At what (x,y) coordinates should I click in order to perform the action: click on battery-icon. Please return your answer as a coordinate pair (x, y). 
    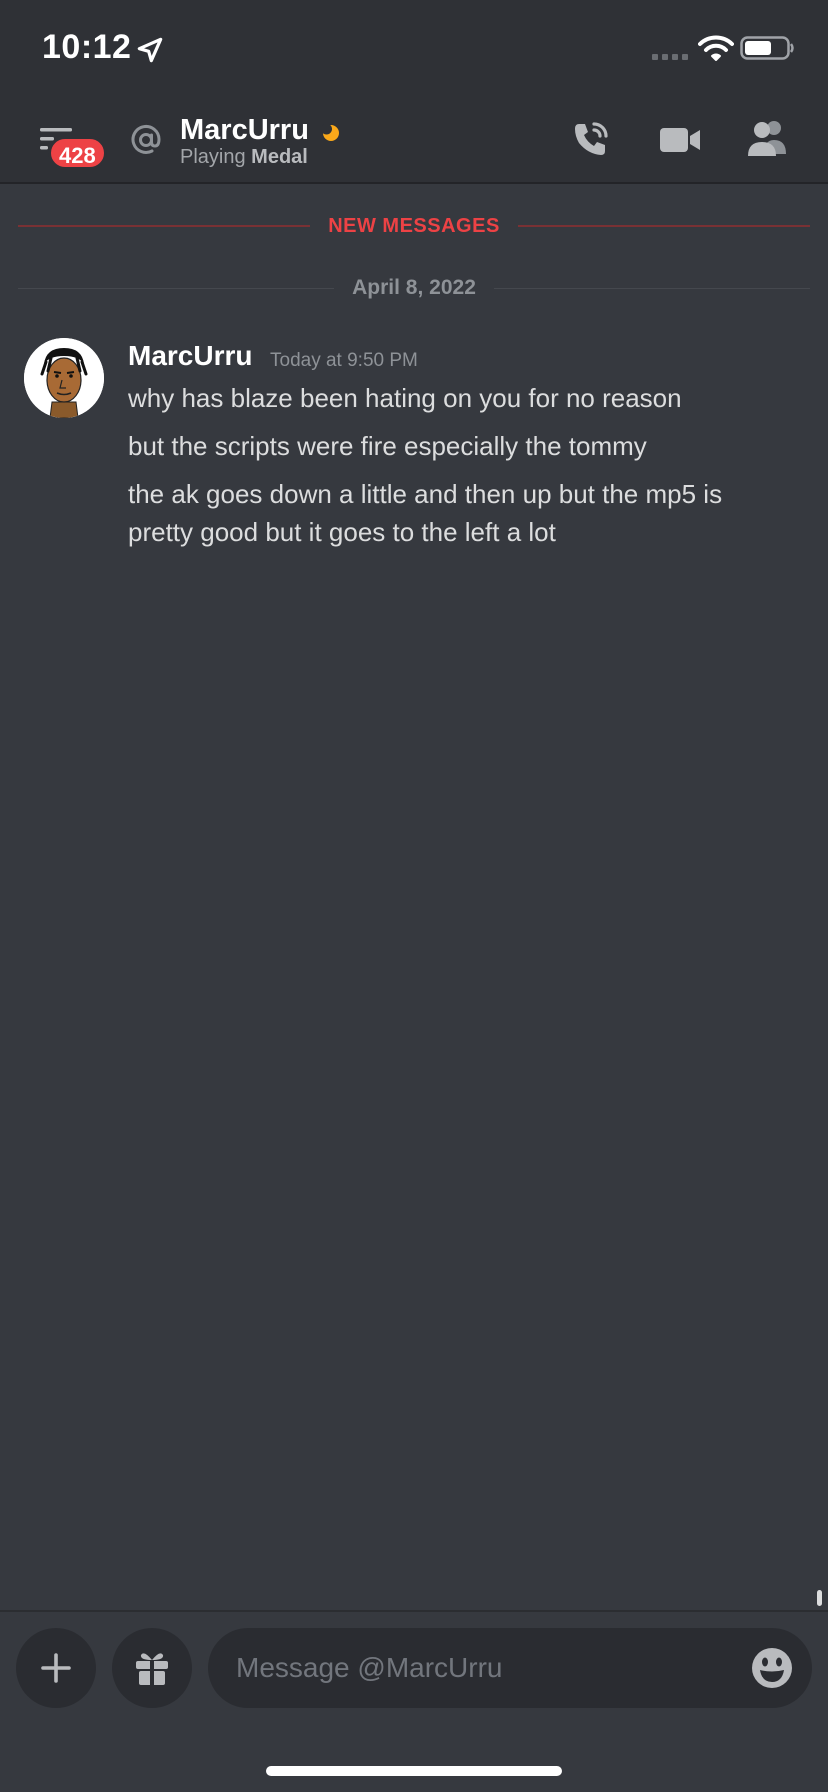
    Looking at the image, I should click on (767, 48).